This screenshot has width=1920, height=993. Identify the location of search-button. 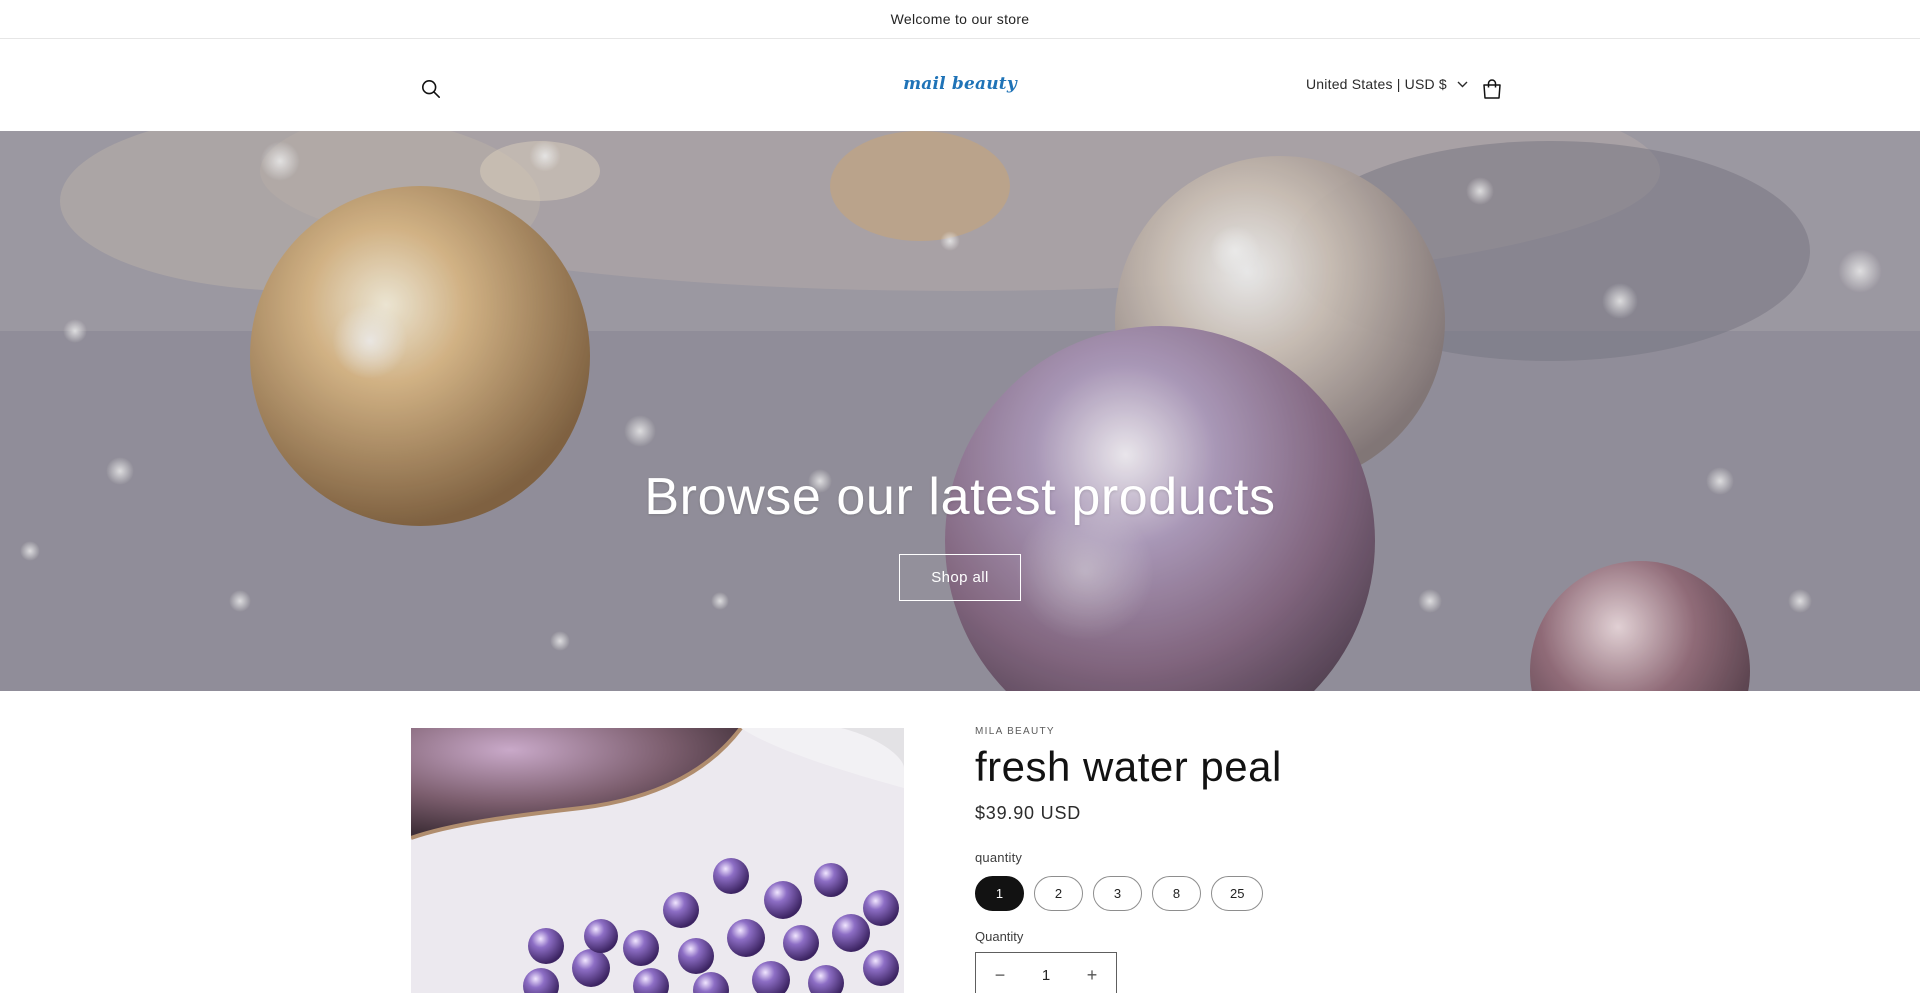
(431, 89).